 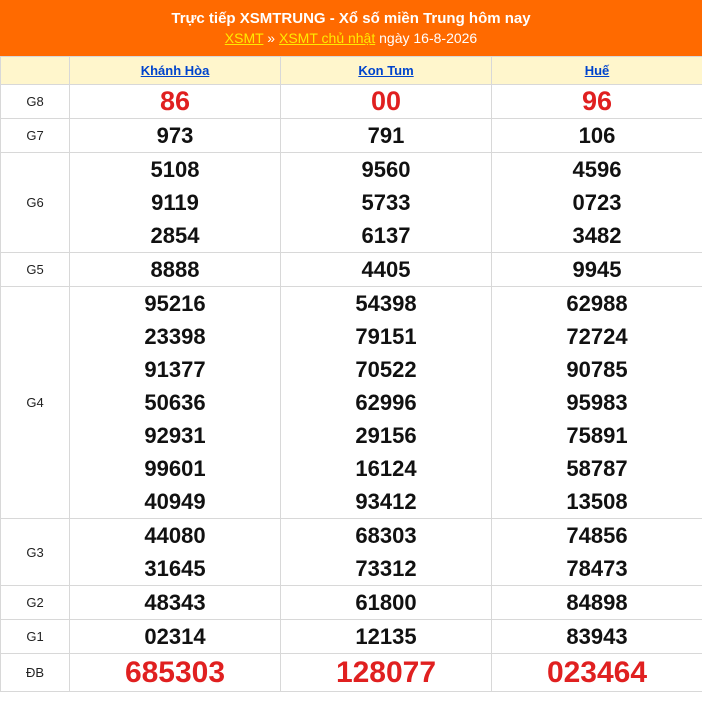 I want to click on prize-cell: 44080 31645, so click(x=175, y=552).